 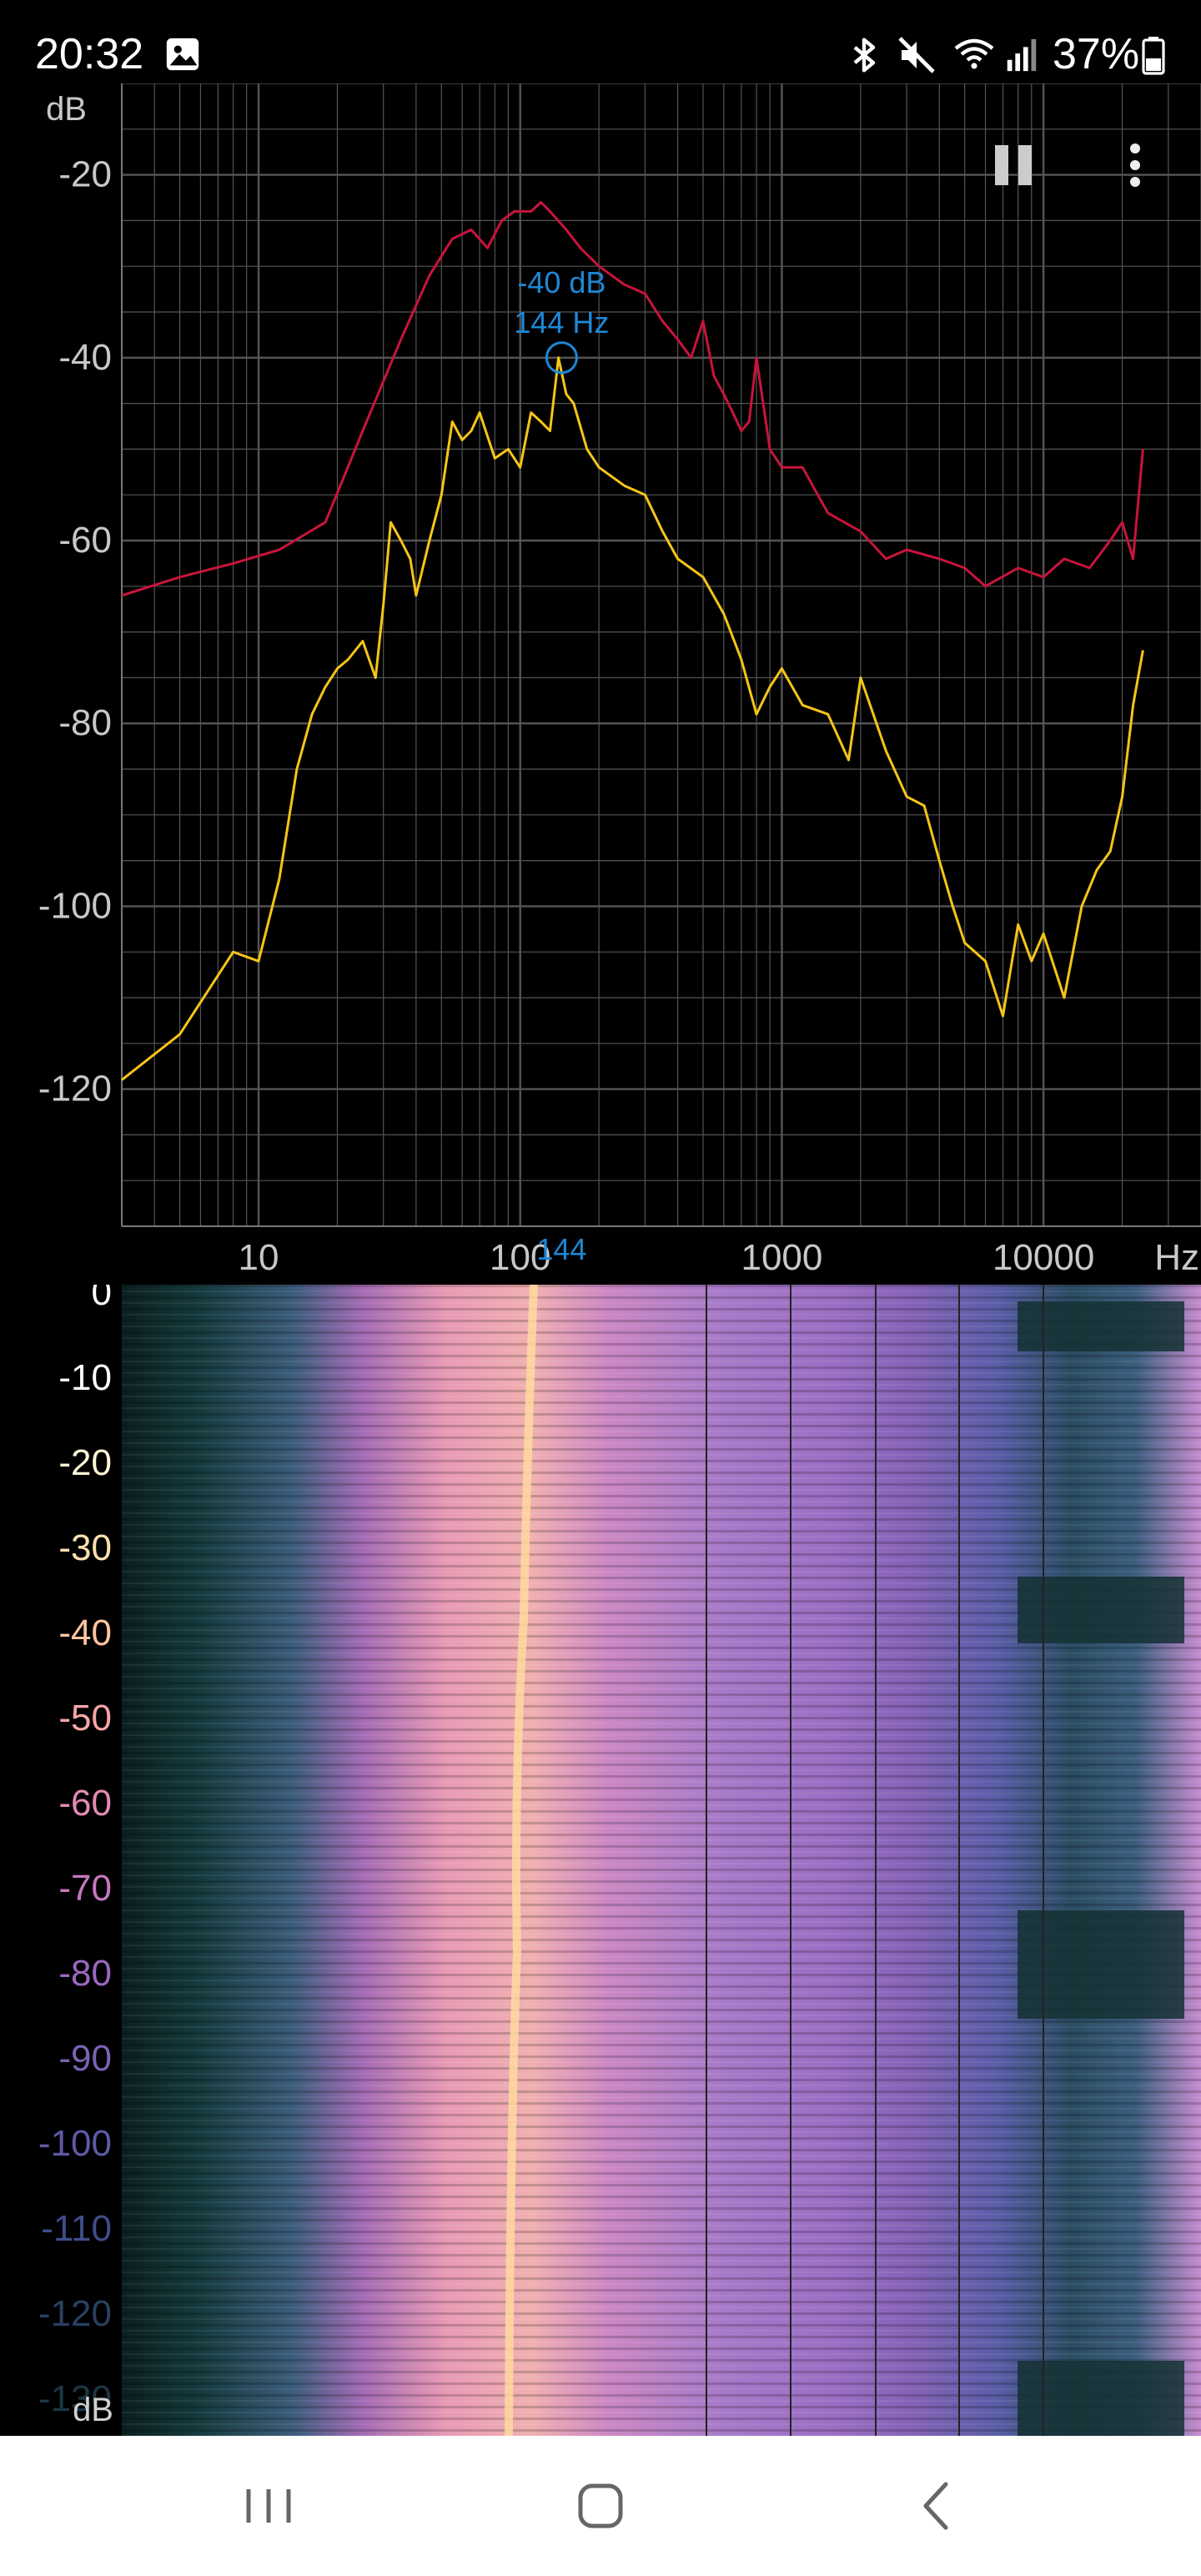 I want to click on more-vert-icon, so click(x=1135, y=165).